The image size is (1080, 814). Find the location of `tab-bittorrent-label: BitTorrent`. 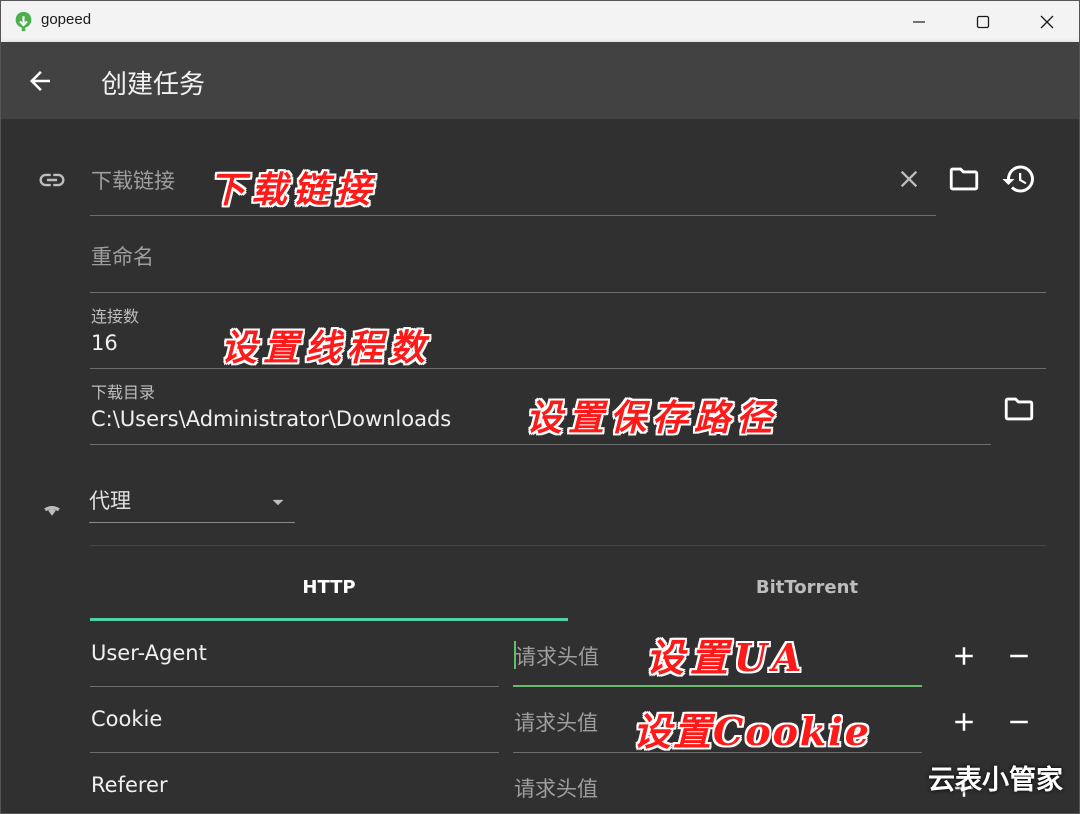

tab-bittorrent-label: BitTorrent is located at coordinates (807, 587).